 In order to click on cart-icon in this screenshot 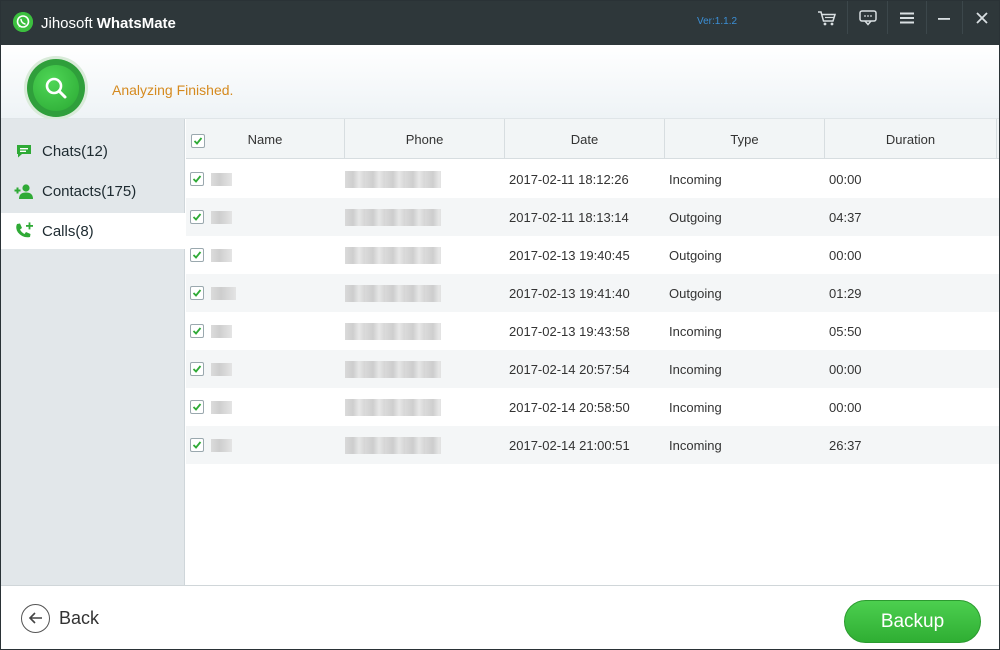, I will do `click(826, 17)`.